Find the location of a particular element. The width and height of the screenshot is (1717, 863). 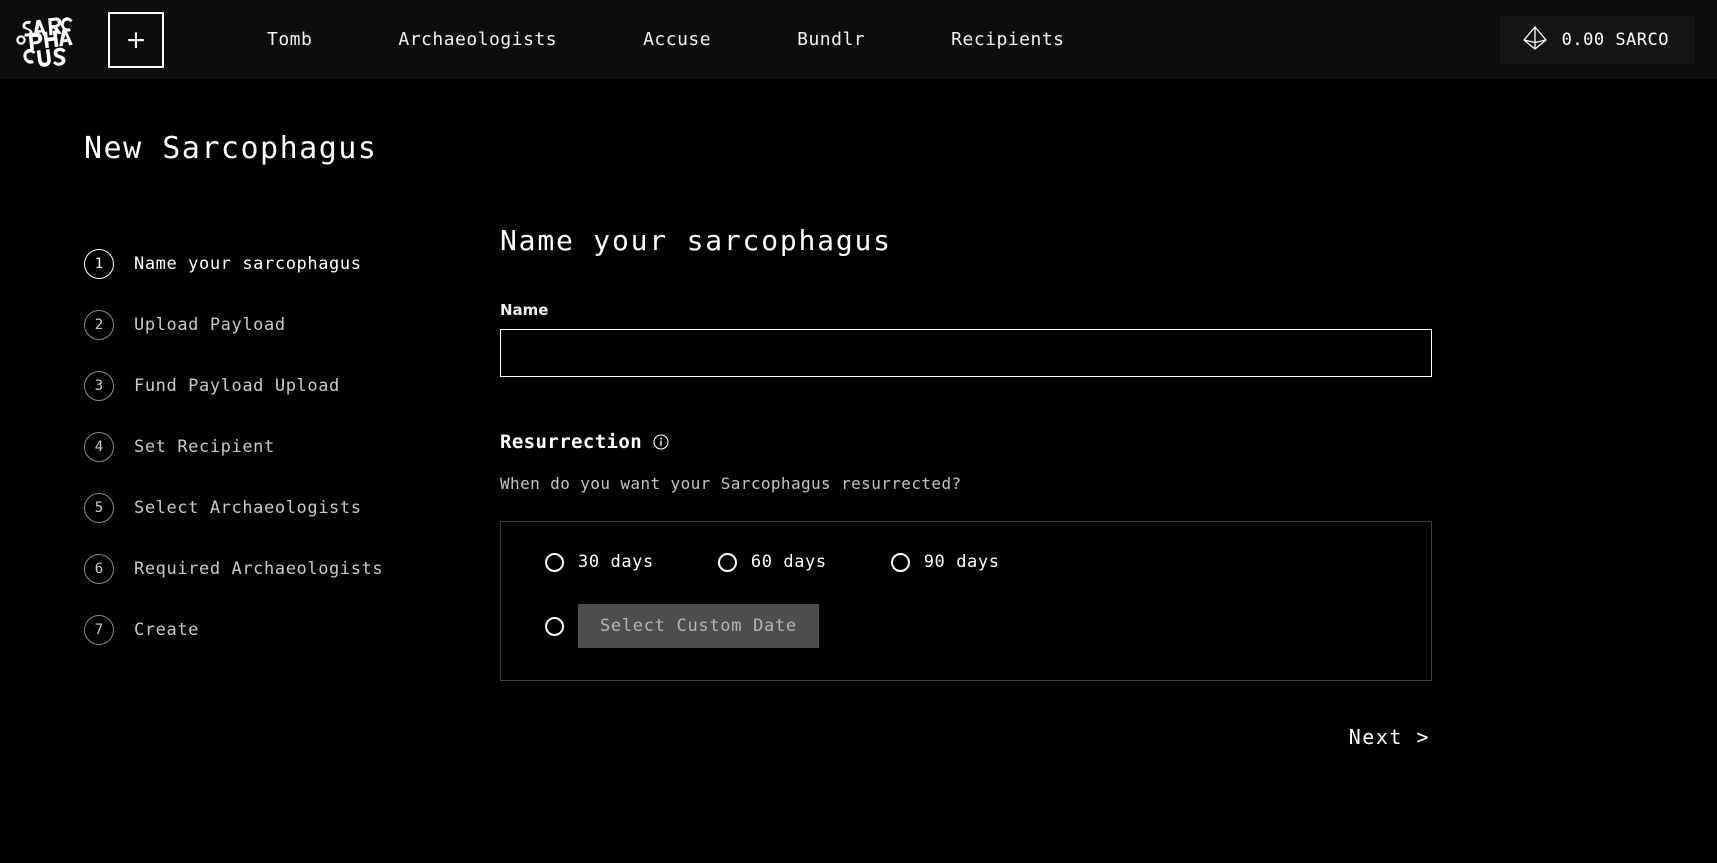

sarco-diamond-icon is located at coordinates (1535, 40).